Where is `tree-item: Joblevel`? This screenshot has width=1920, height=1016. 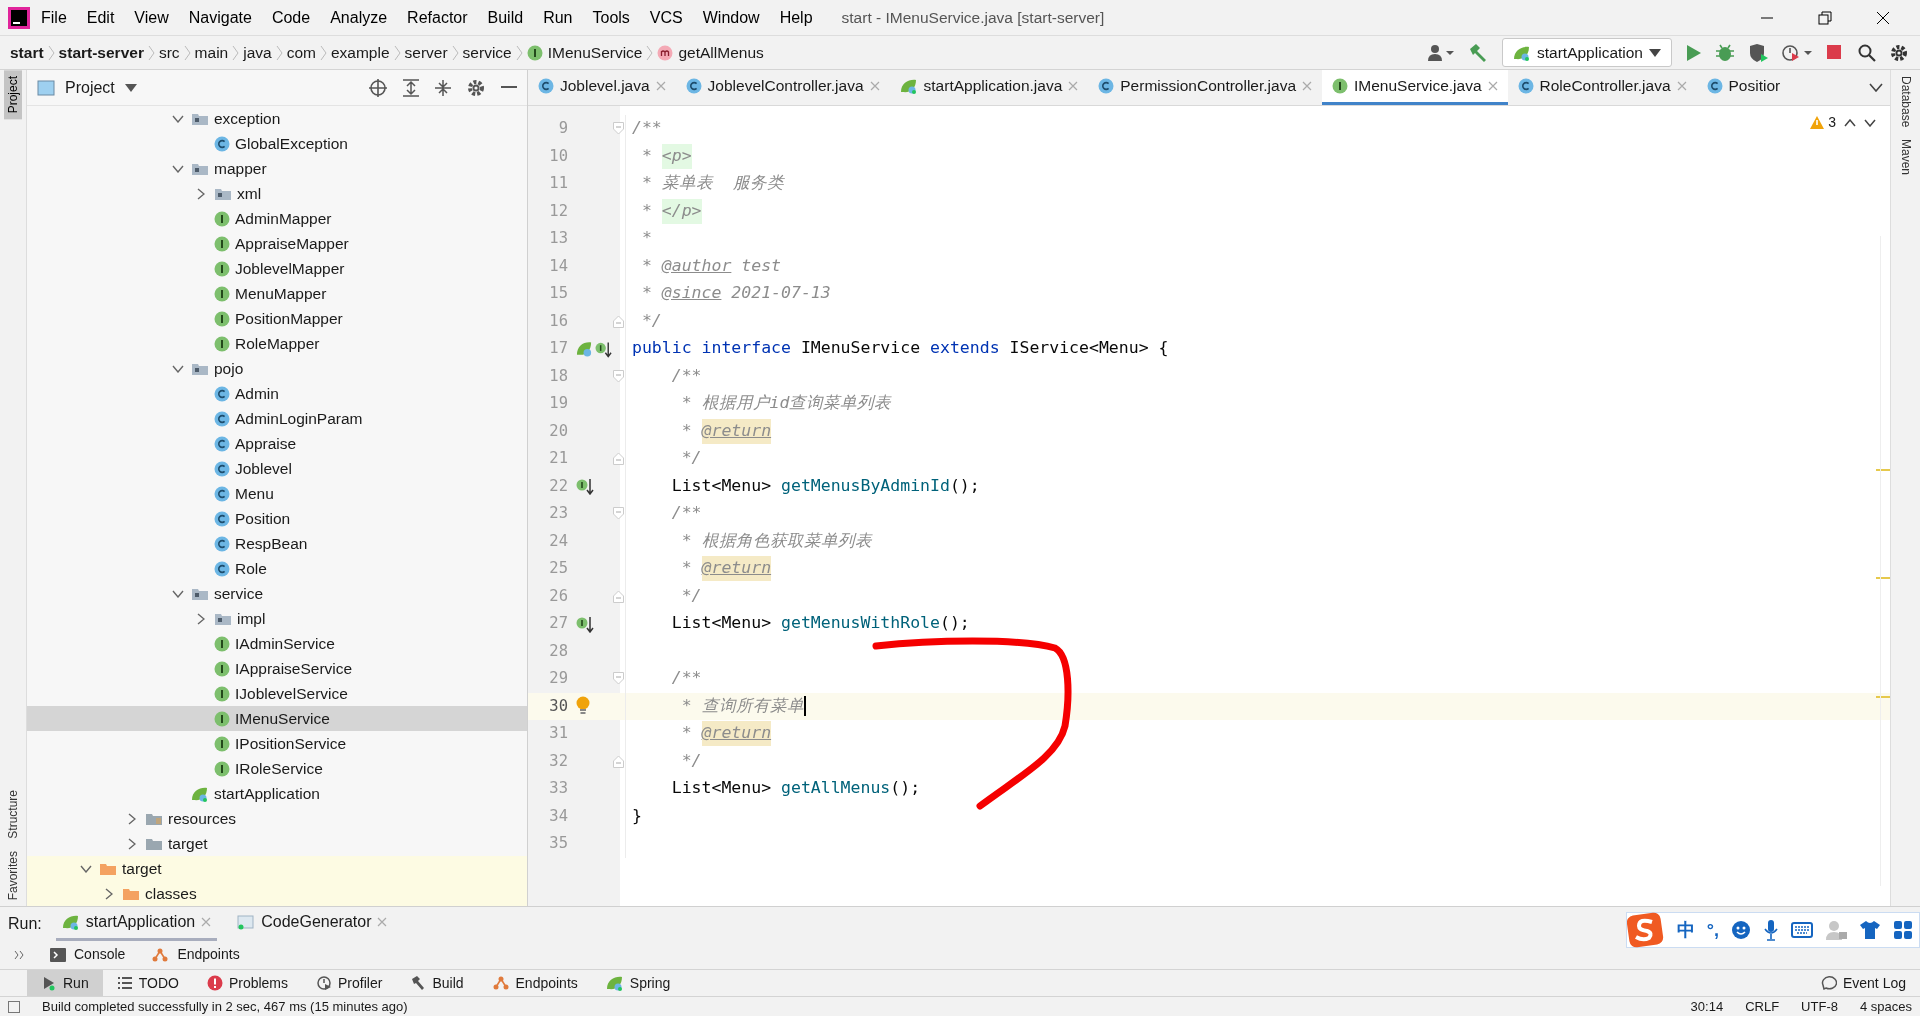 tree-item: Joblevel is located at coordinates (277, 468).